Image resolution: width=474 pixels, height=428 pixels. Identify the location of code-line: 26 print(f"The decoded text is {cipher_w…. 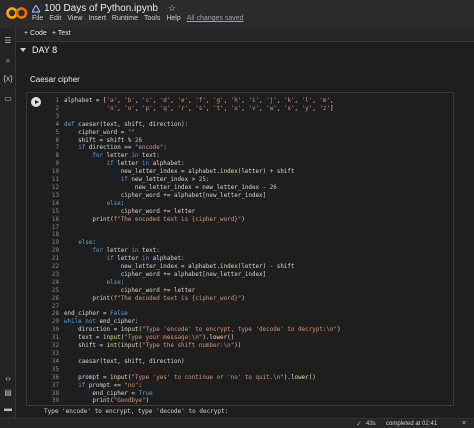
(193, 300).